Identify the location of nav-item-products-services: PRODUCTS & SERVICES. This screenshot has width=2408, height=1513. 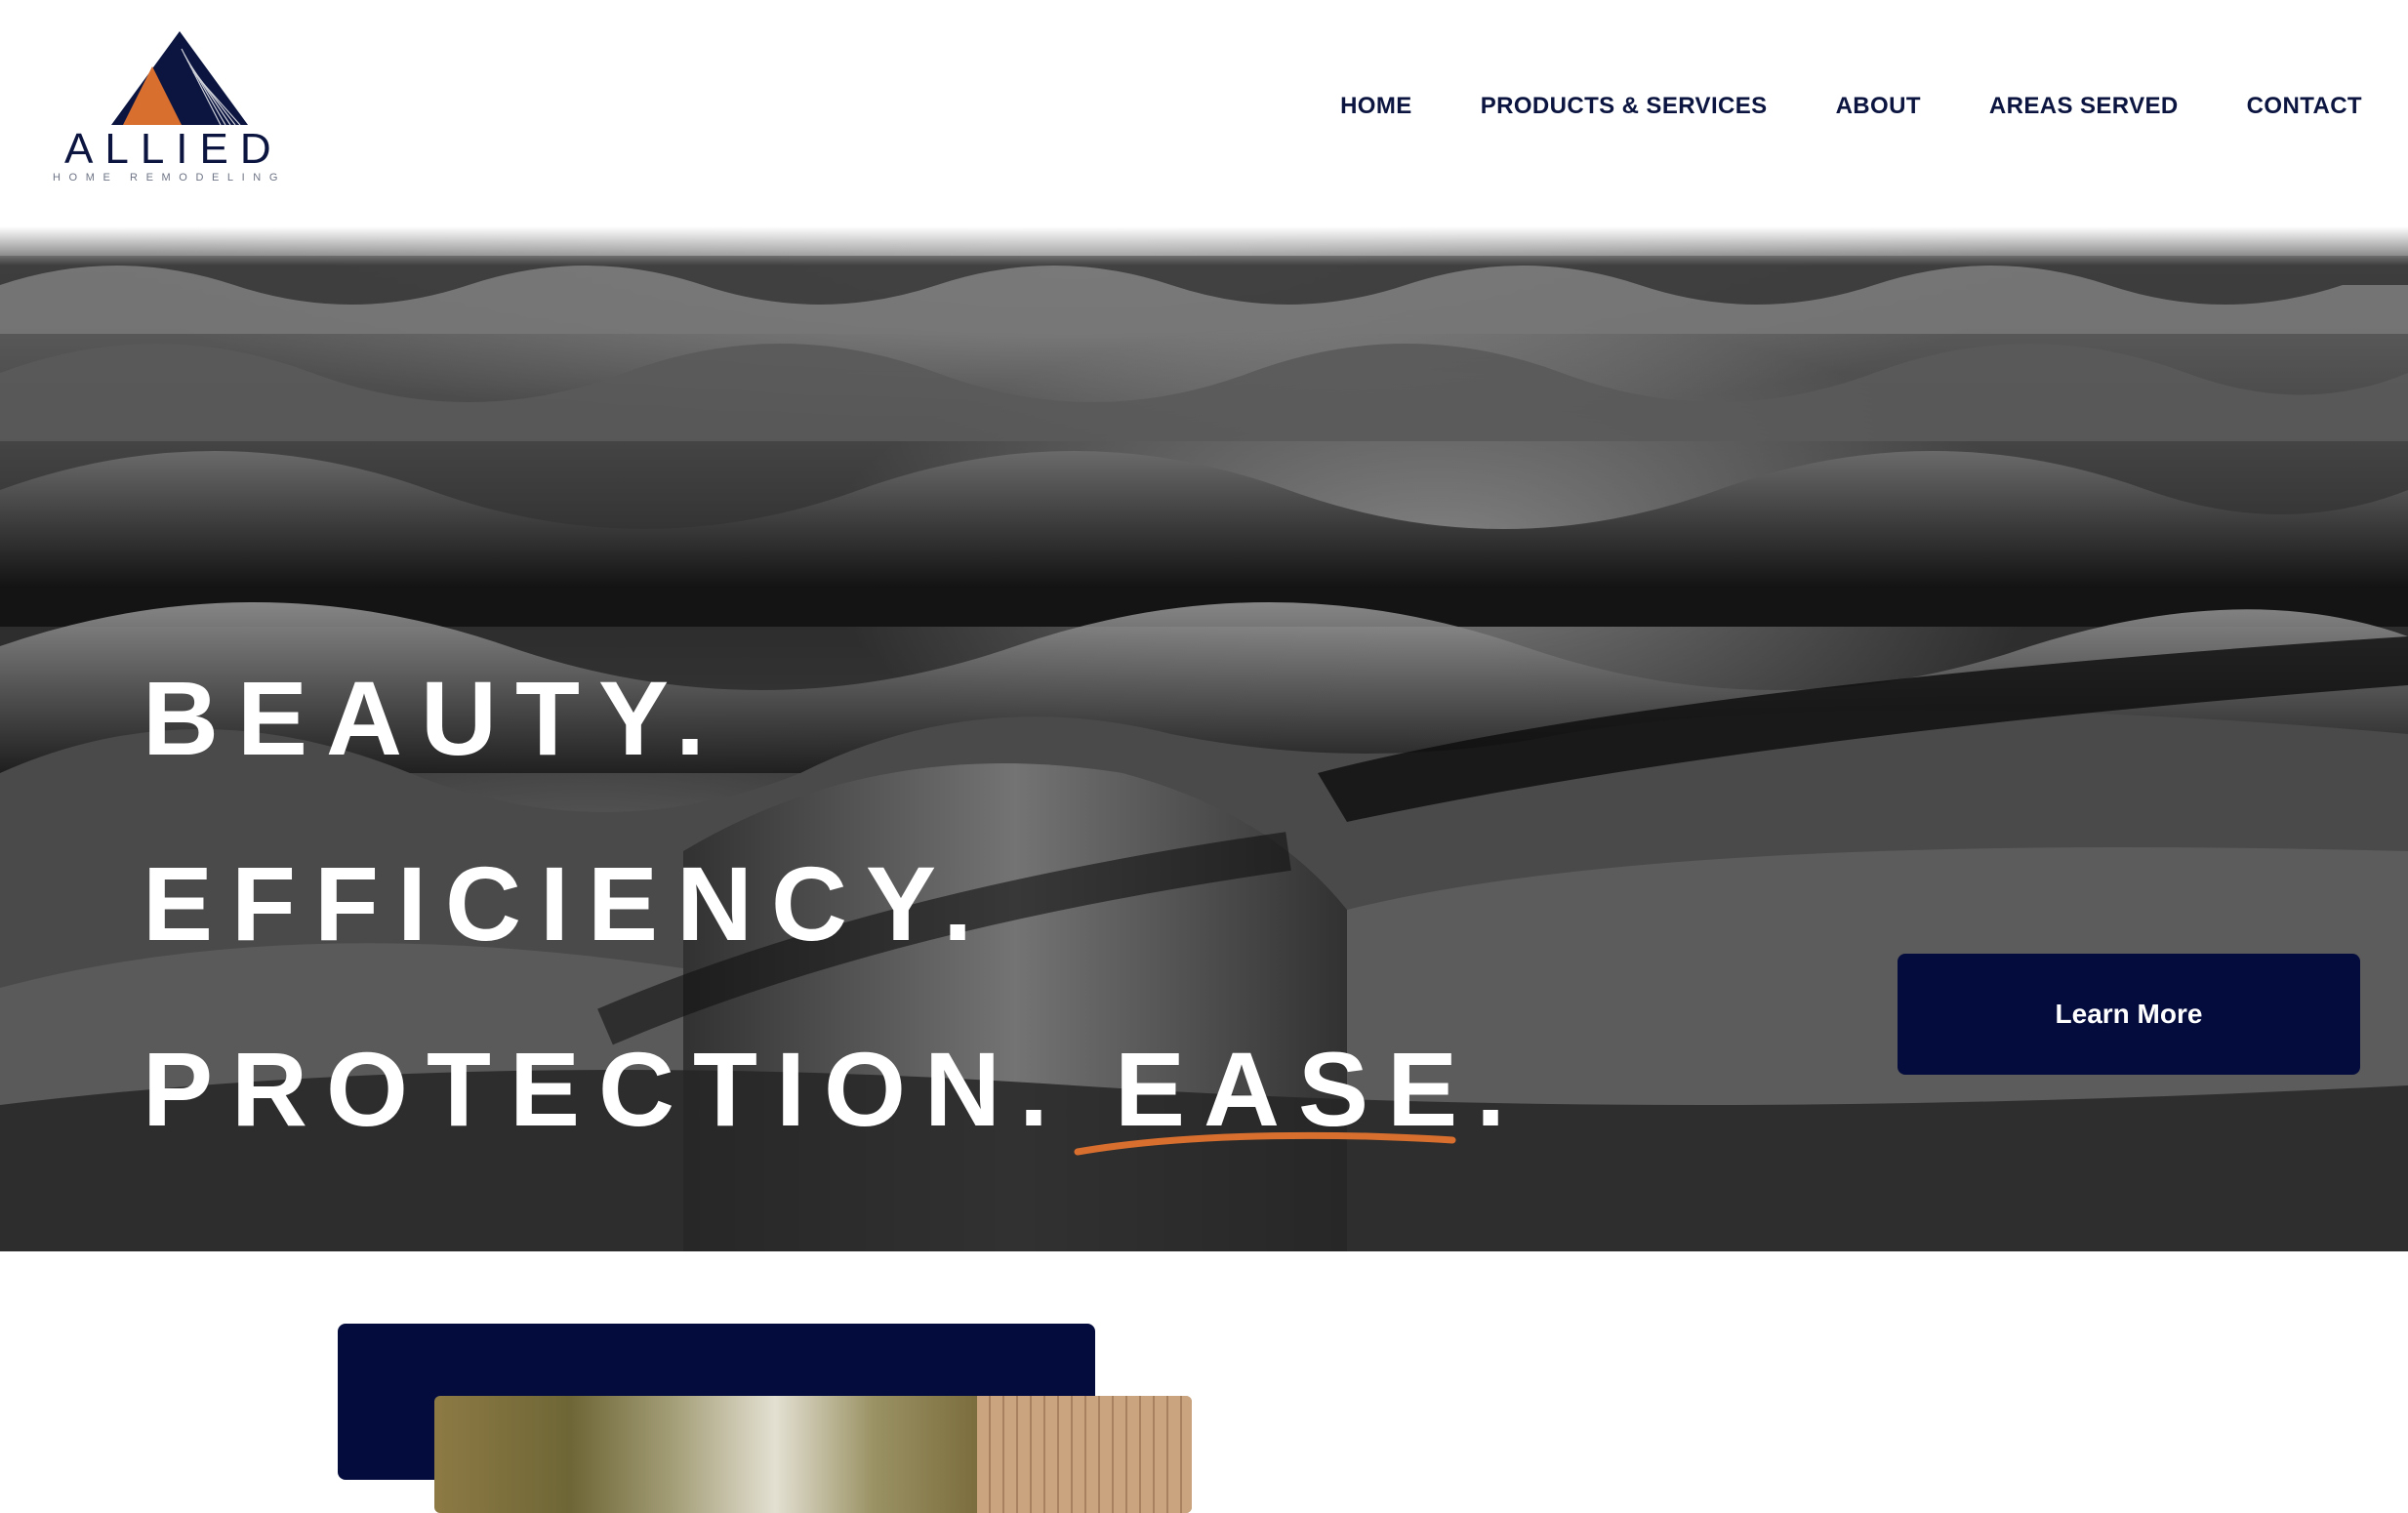
(1624, 106).